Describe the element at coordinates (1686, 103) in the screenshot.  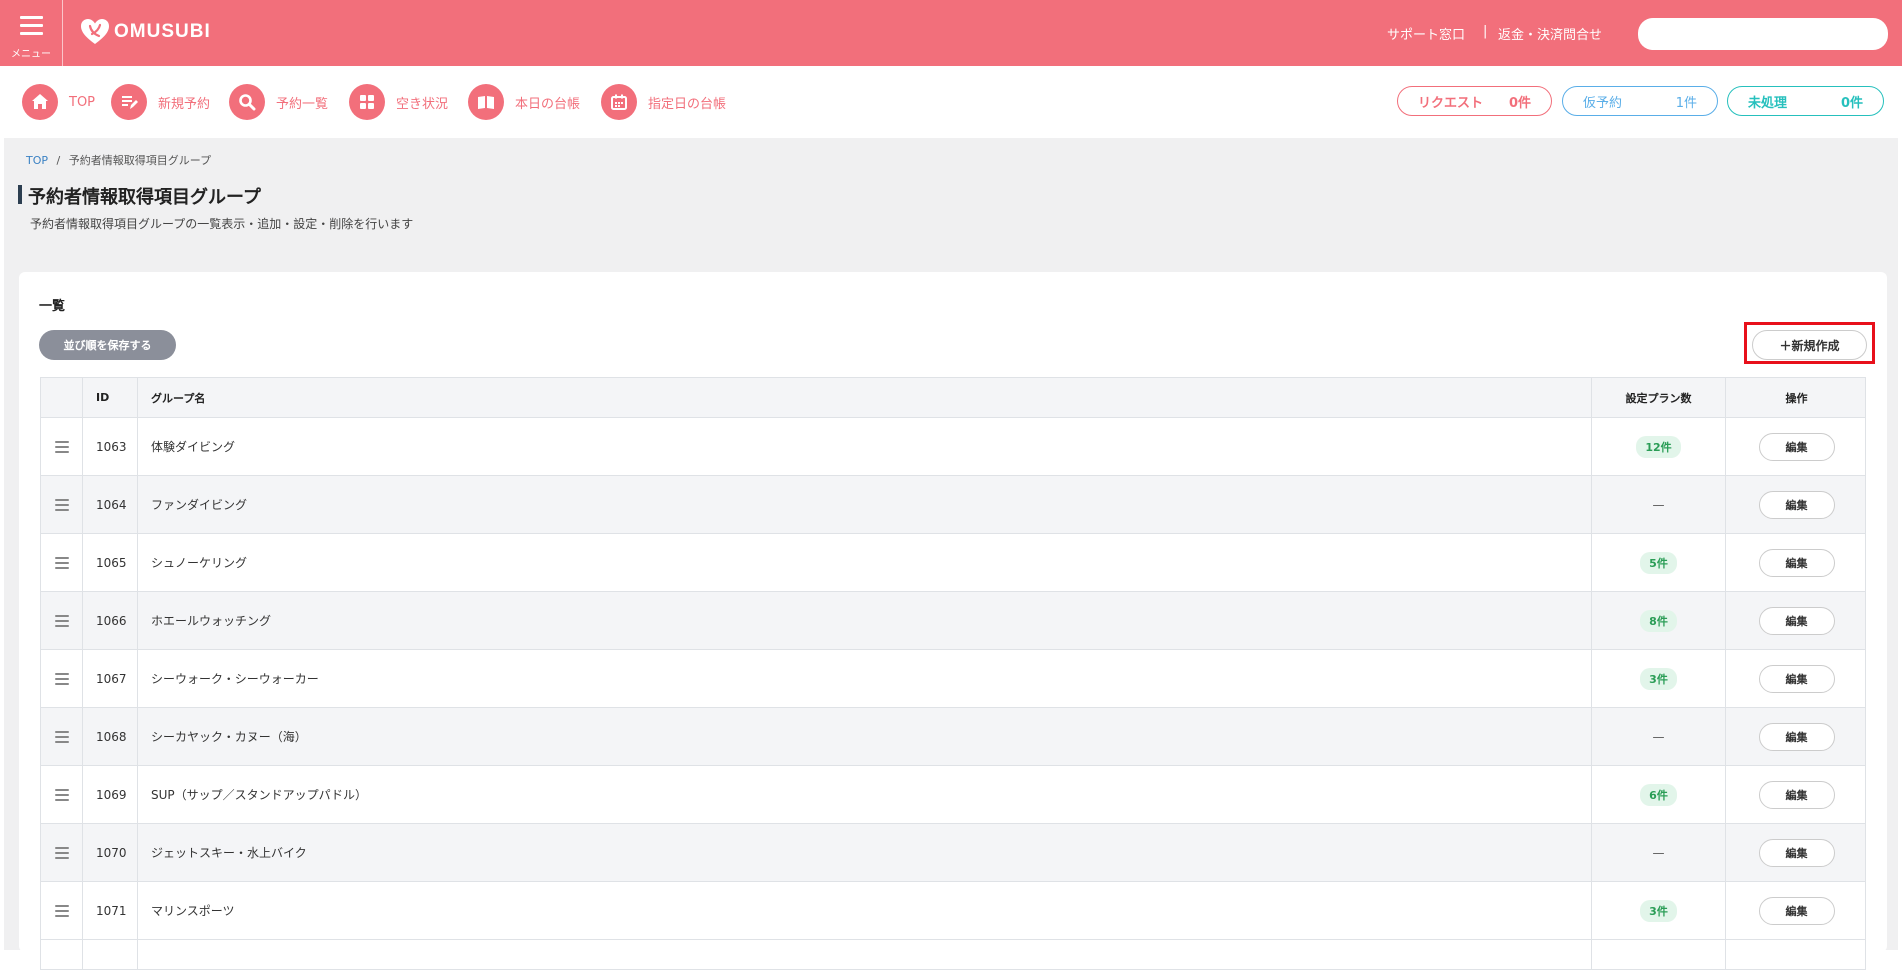
I see `tentative-counter-count: 1件` at that location.